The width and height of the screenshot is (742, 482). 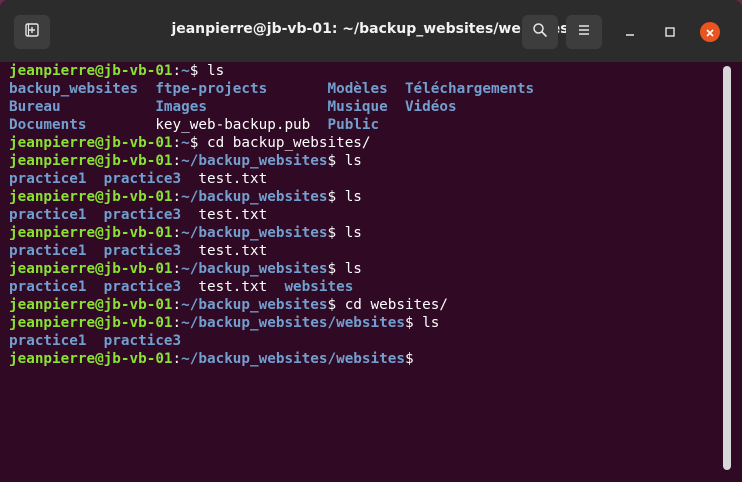 I want to click on new-tab-button, so click(x=32, y=32).